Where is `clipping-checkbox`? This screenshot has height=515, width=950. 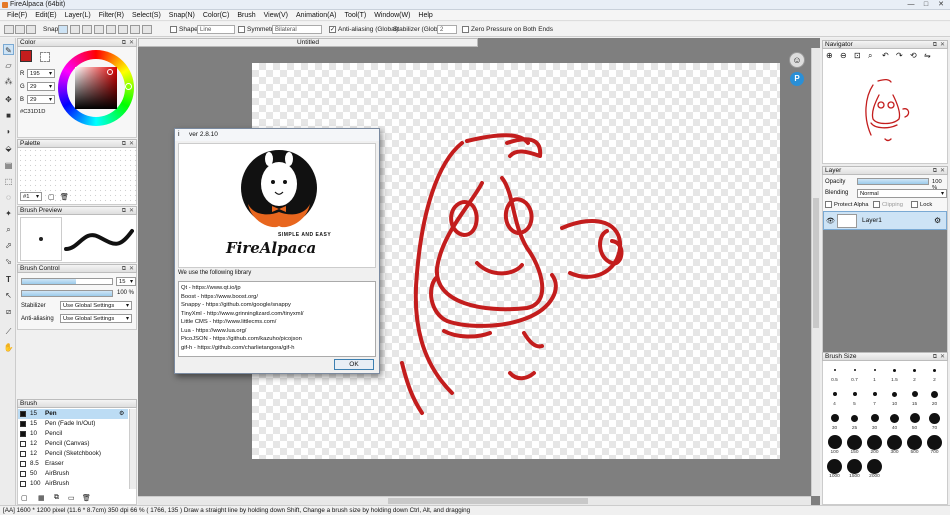
clipping-checkbox is located at coordinates (876, 204).